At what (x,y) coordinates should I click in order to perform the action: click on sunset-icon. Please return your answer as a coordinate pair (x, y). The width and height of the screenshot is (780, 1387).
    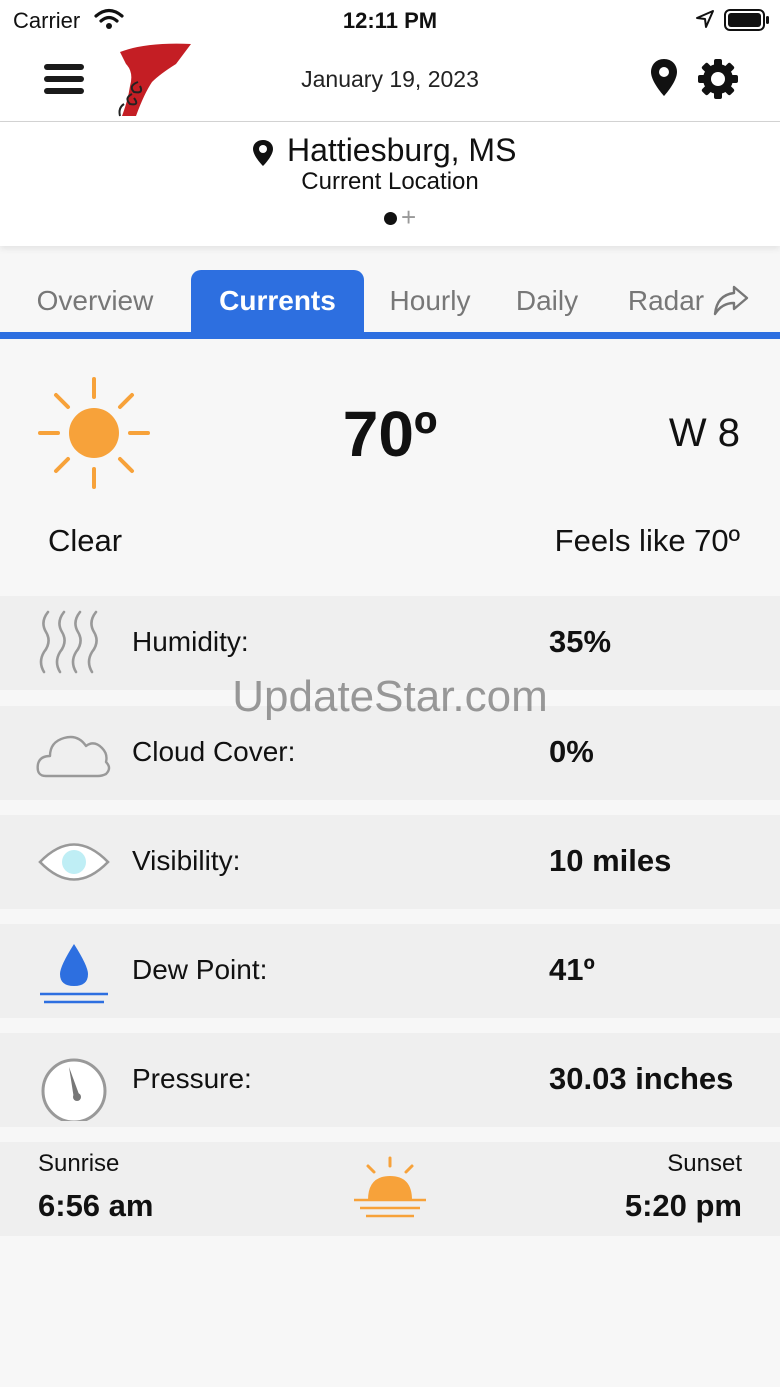
    Looking at the image, I should click on (390, 1190).